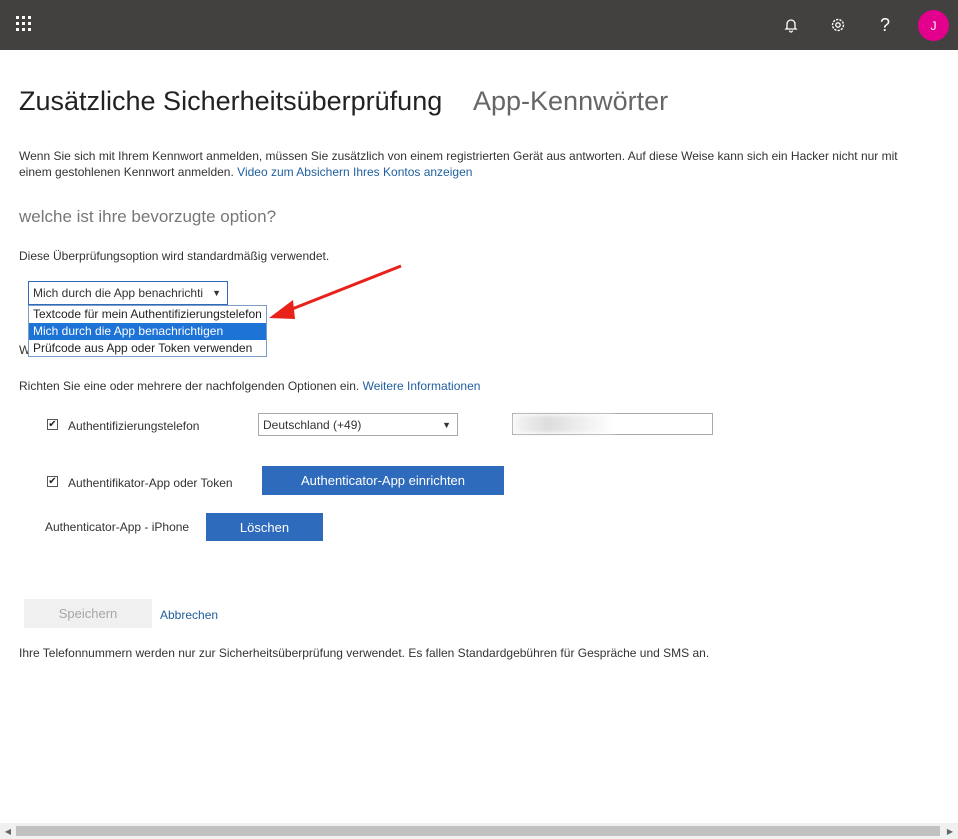 The height and width of the screenshot is (839, 958). I want to click on scroll-left-icon: ◀, so click(8, 831).